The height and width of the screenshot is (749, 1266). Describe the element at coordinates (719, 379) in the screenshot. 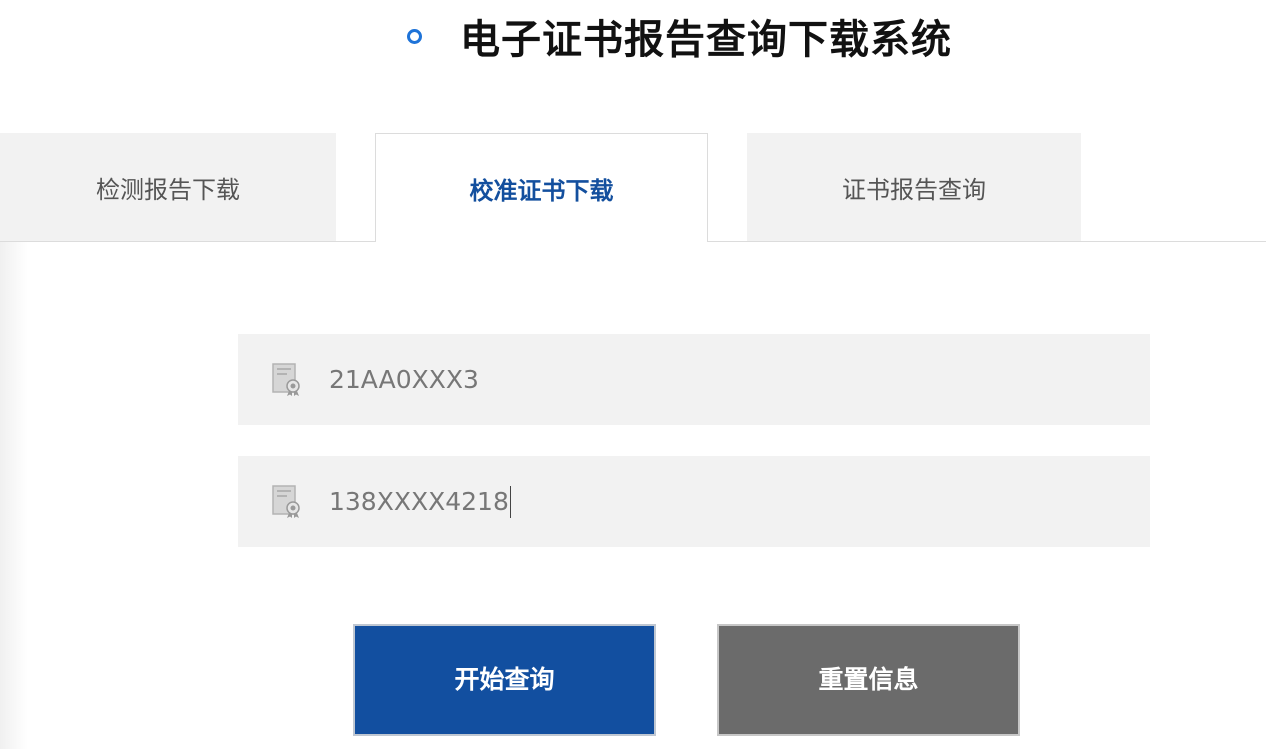

I see `certificate-number-input` at that location.